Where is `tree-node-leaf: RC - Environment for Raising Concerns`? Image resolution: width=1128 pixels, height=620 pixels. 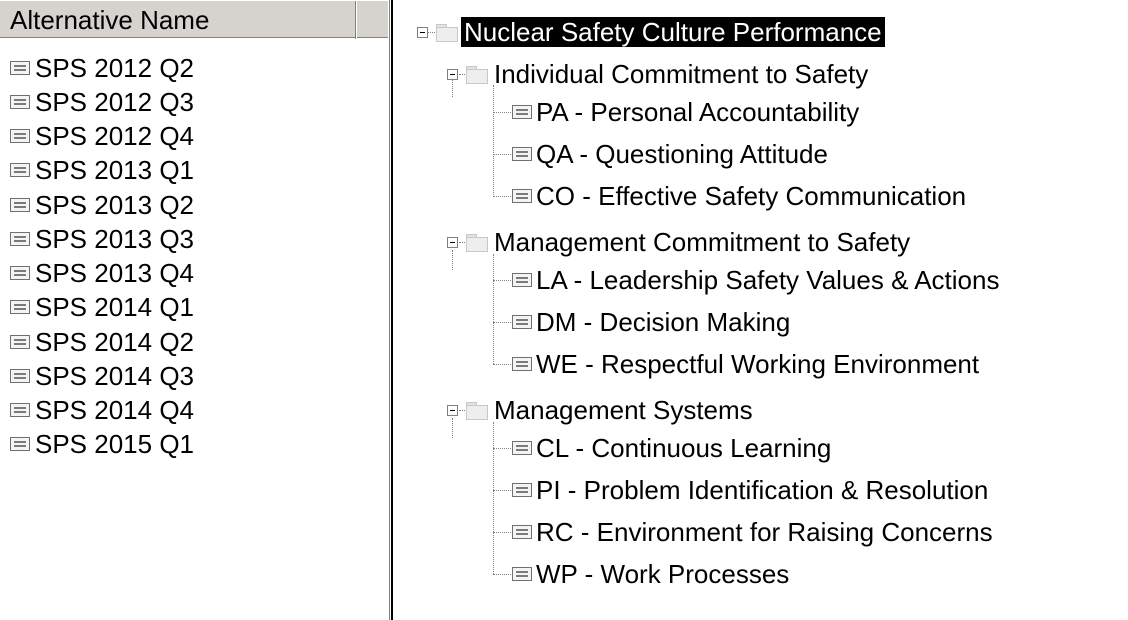
tree-node-leaf: RC - Environment for Raising Concerns is located at coordinates (753, 532).